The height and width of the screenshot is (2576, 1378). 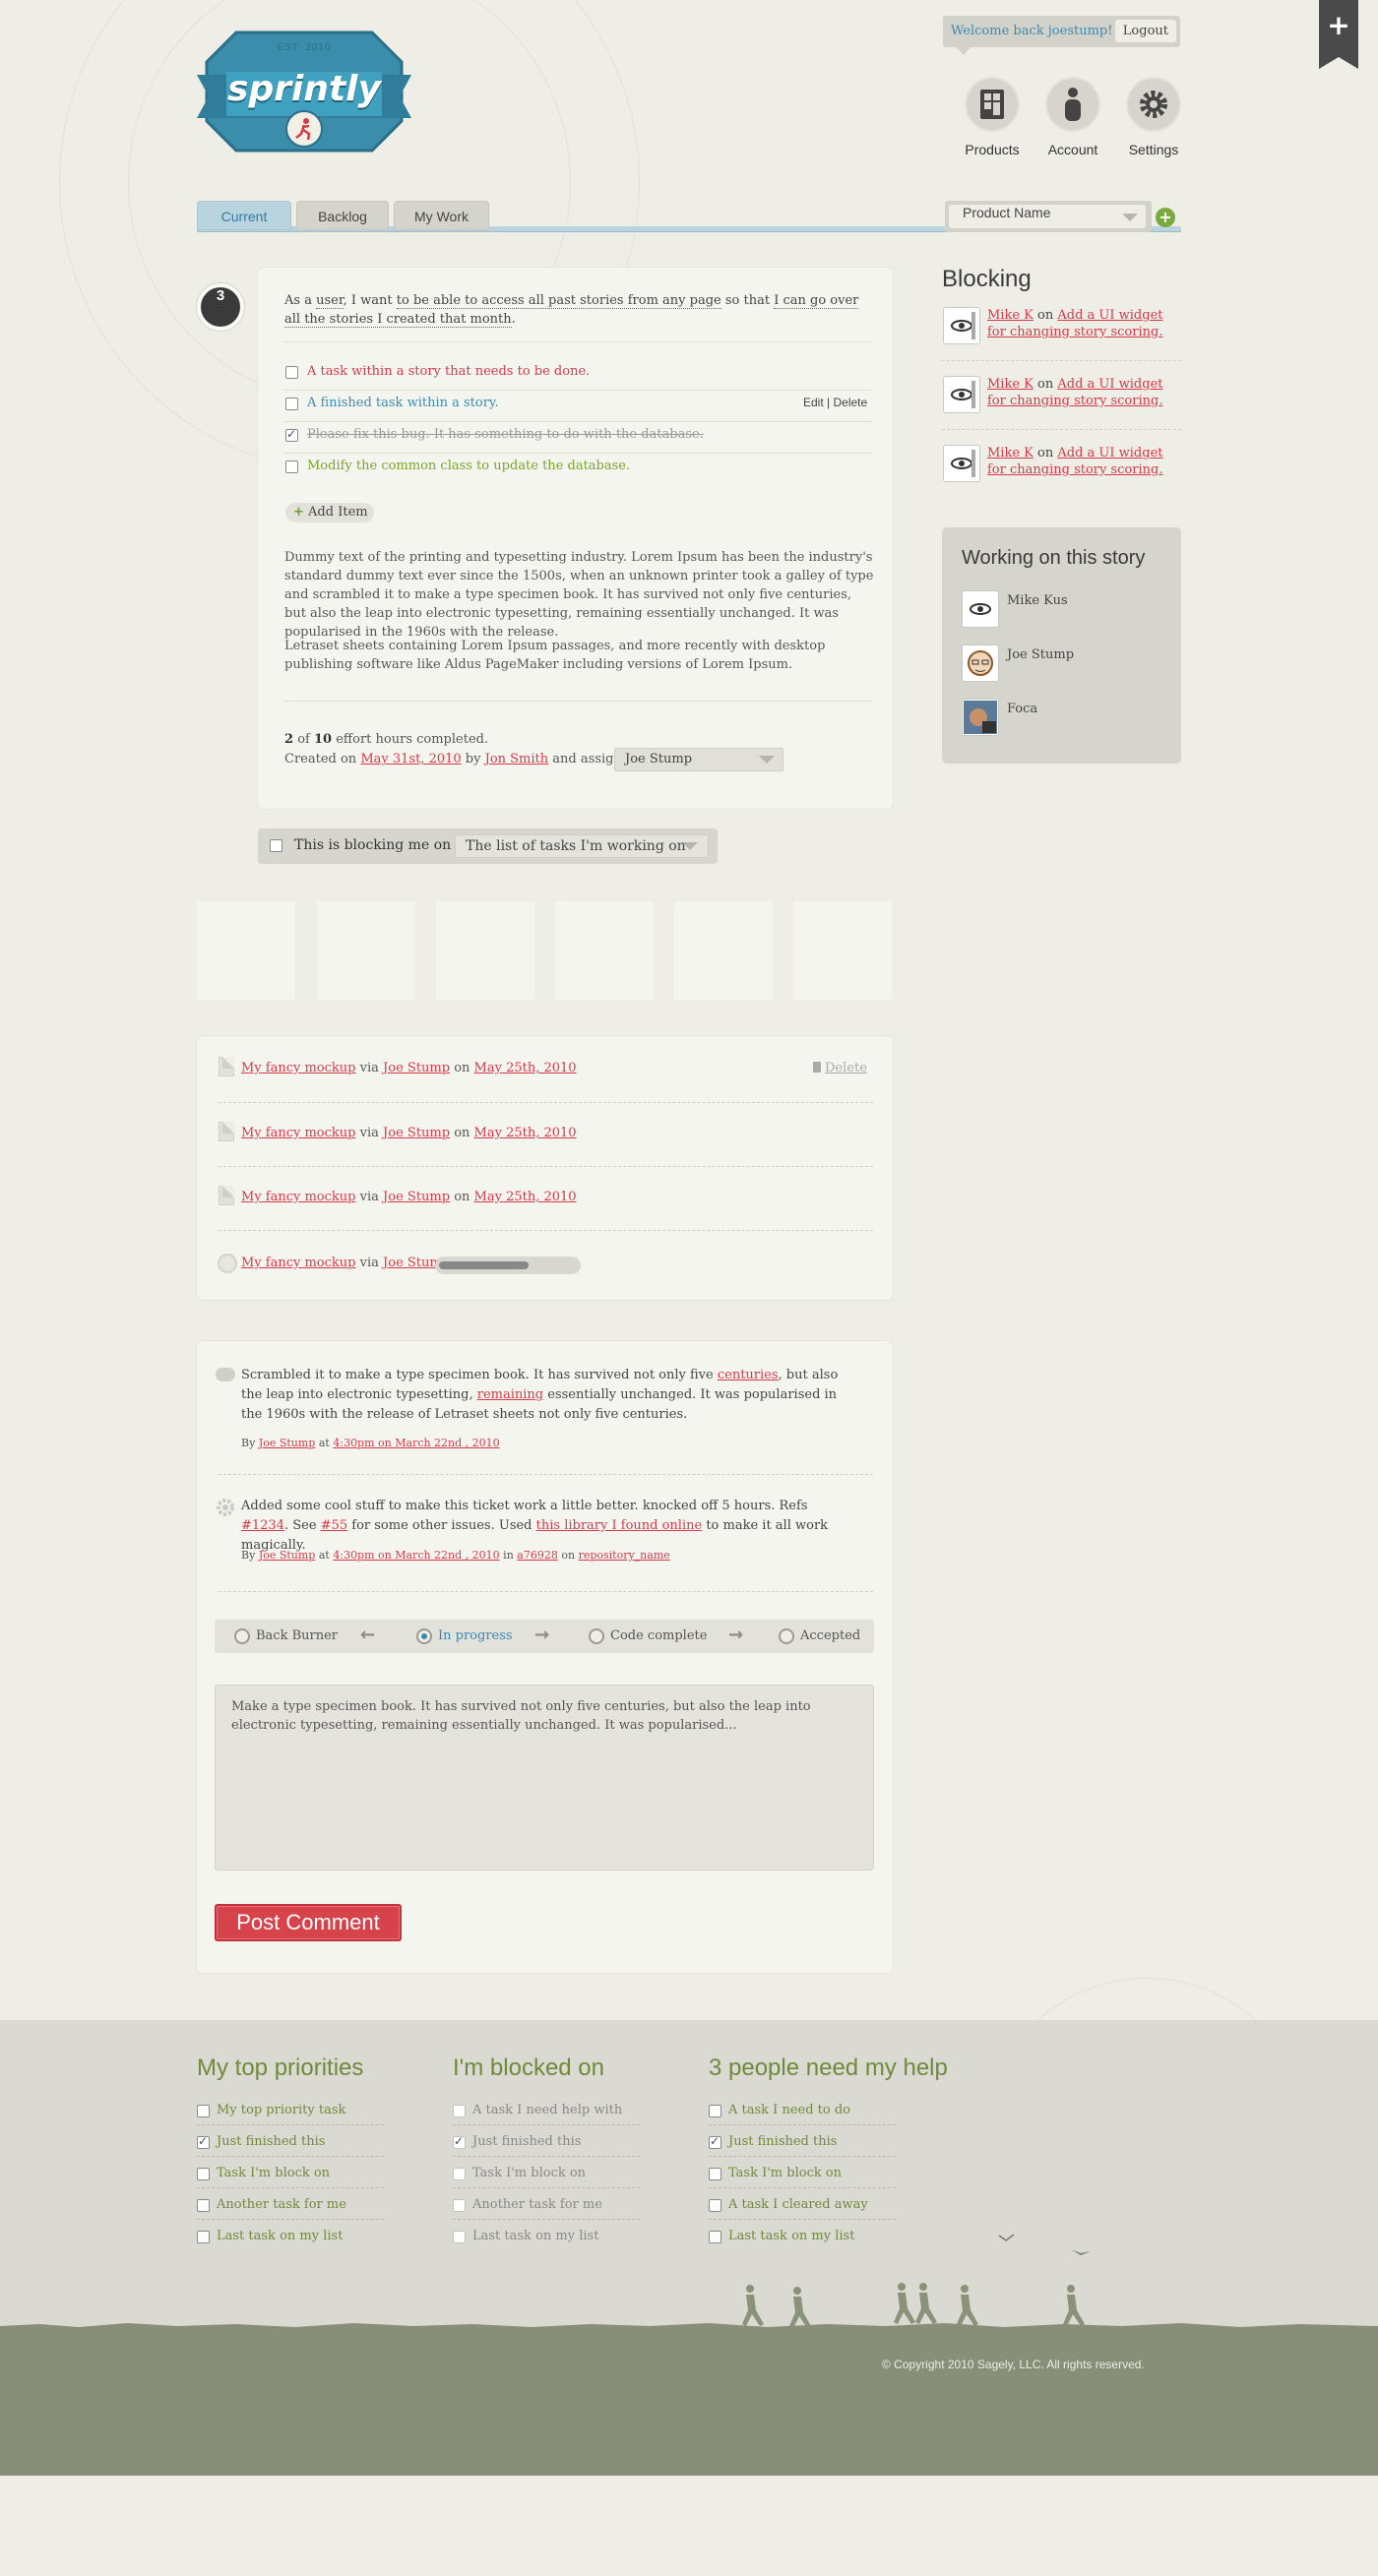 What do you see at coordinates (309, 1922) in the screenshot?
I see `post-comment-button: Post Comment` at bounding box center [309, 1922].